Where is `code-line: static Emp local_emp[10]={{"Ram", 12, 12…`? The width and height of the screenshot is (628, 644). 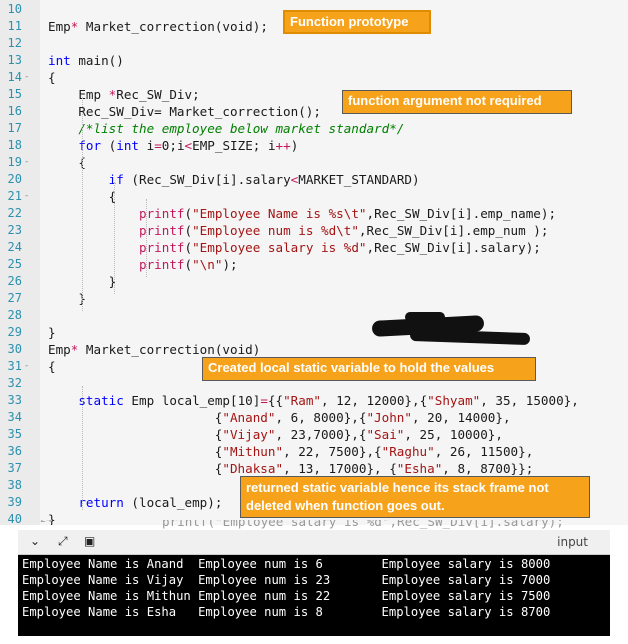
code-line: static Emp local_emp[10]={{"Ram", 12, 12… is located at coordinates (313, 400).